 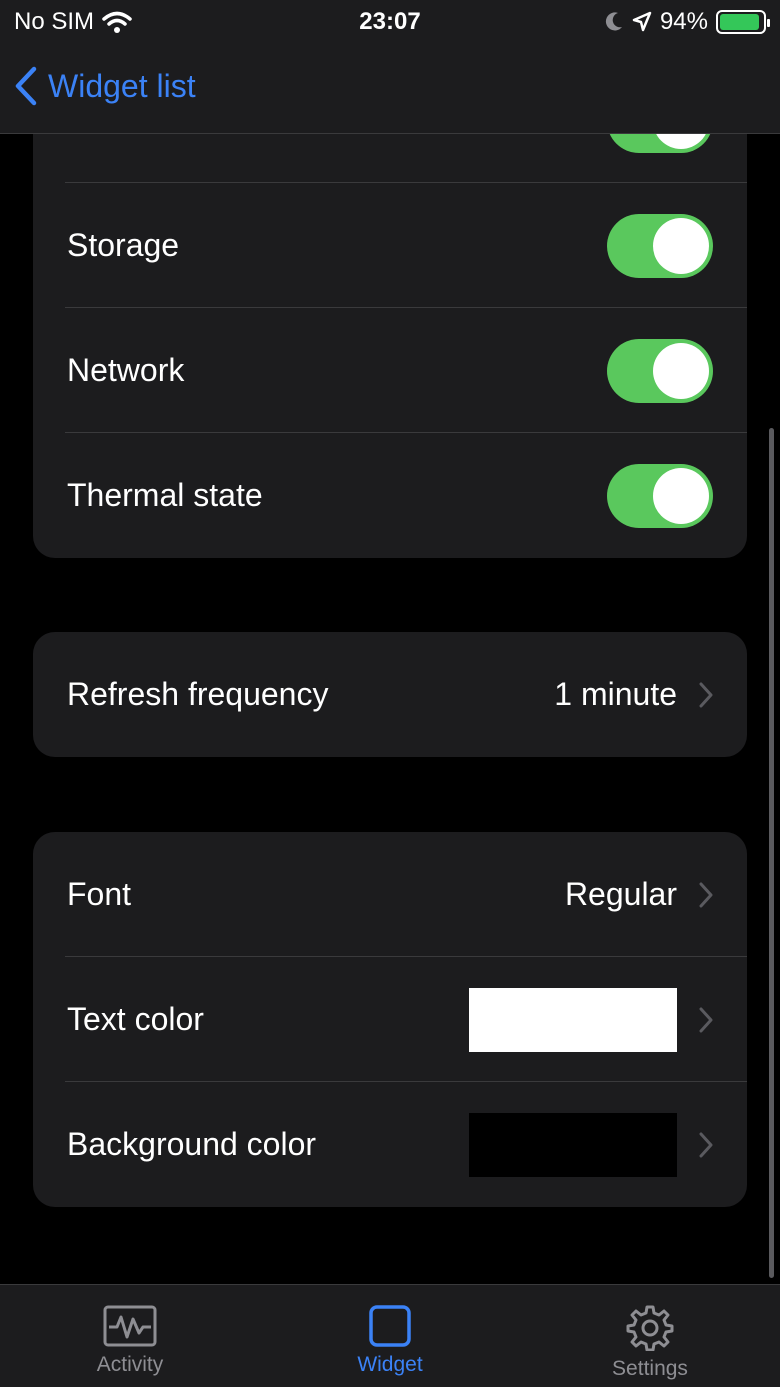 What do you see at coordinates (390, 495) in the screenshot?
I see `thermal-state-row: Thermal state` at bounding box center [390, 495].